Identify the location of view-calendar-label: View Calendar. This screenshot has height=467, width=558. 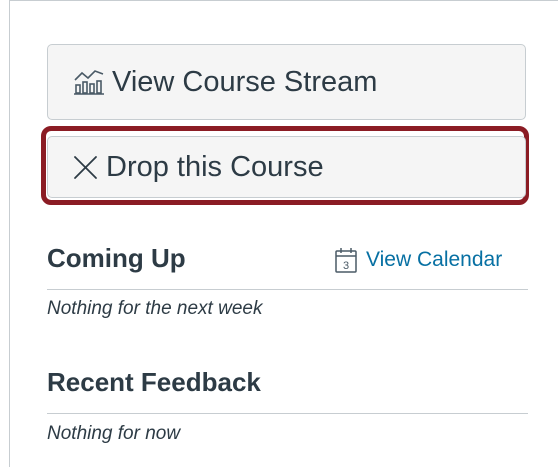
(434, 259).